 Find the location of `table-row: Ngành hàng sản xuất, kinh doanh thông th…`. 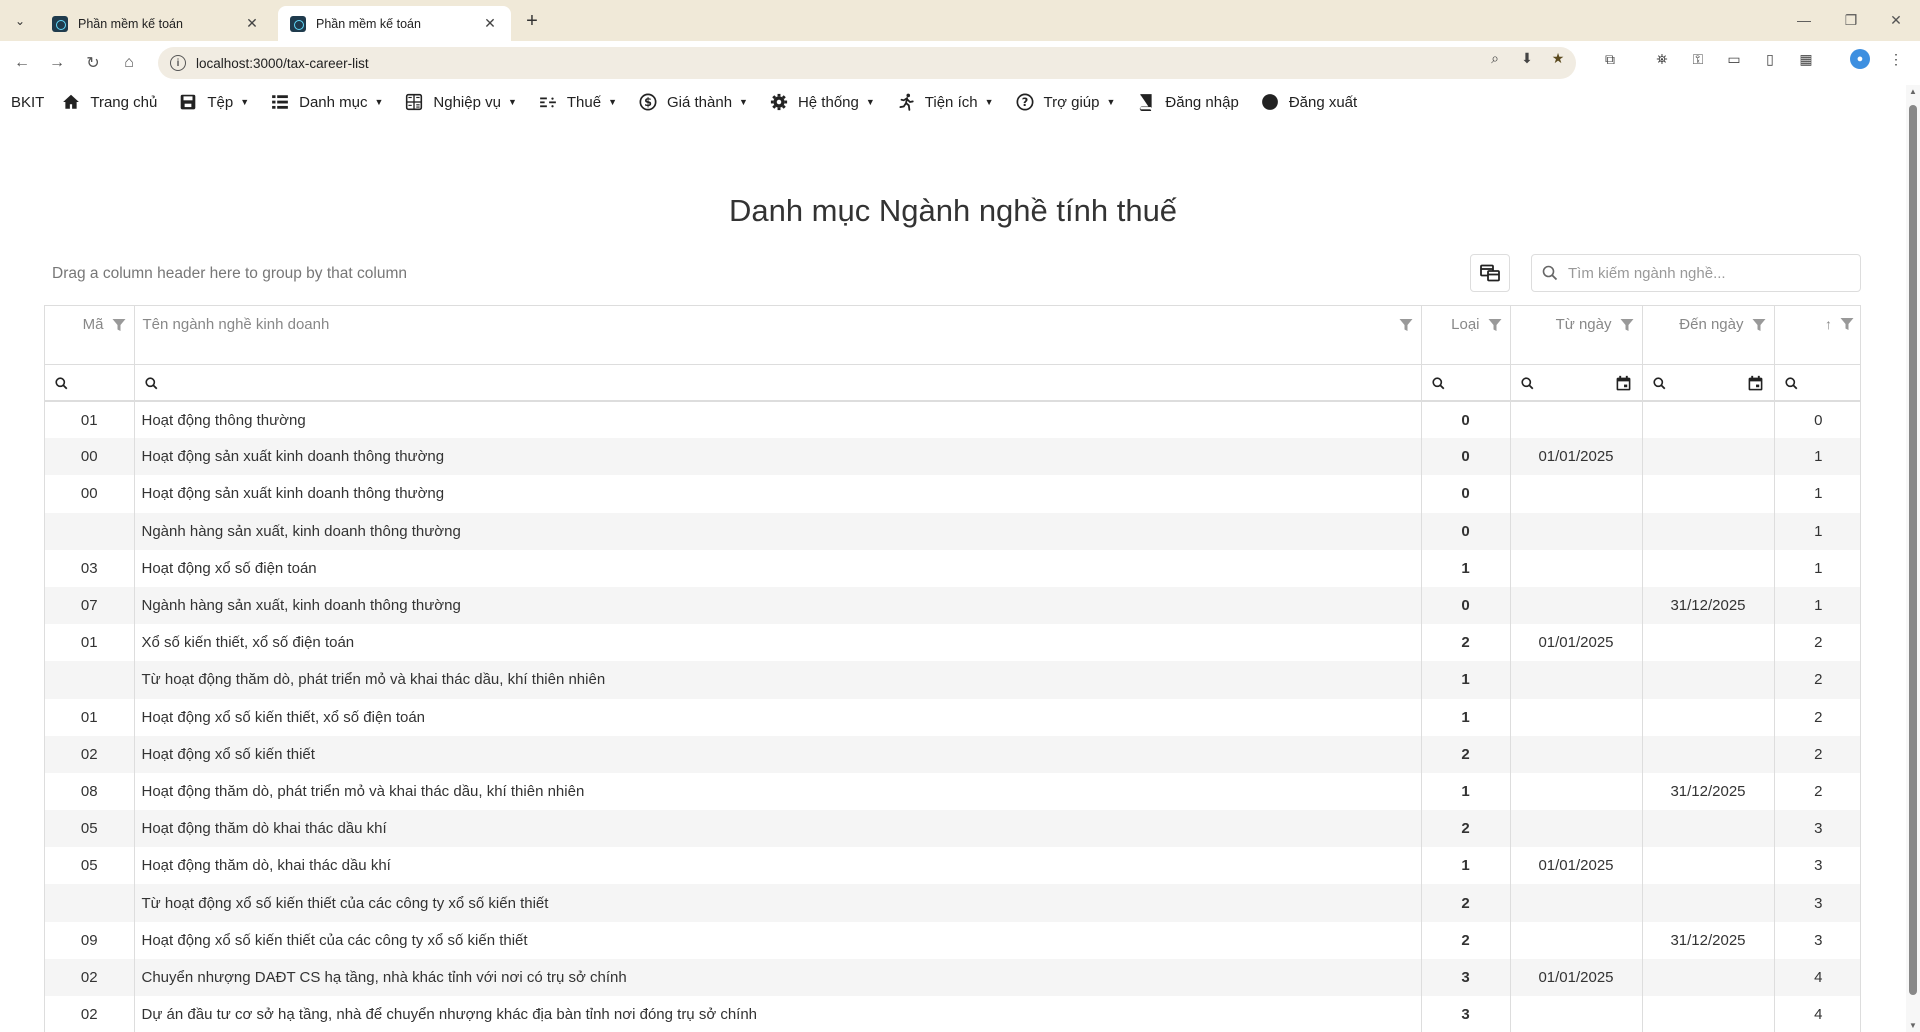

table-row: Ngành hàng sản xuất, kinh doanh thông th… is located at coordinates (952, 531).